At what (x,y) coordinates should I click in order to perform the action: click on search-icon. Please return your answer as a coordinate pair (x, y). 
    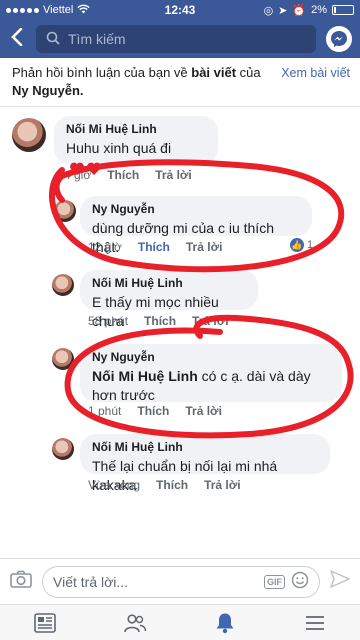
    Looking at the image, I should click on (53, 39).